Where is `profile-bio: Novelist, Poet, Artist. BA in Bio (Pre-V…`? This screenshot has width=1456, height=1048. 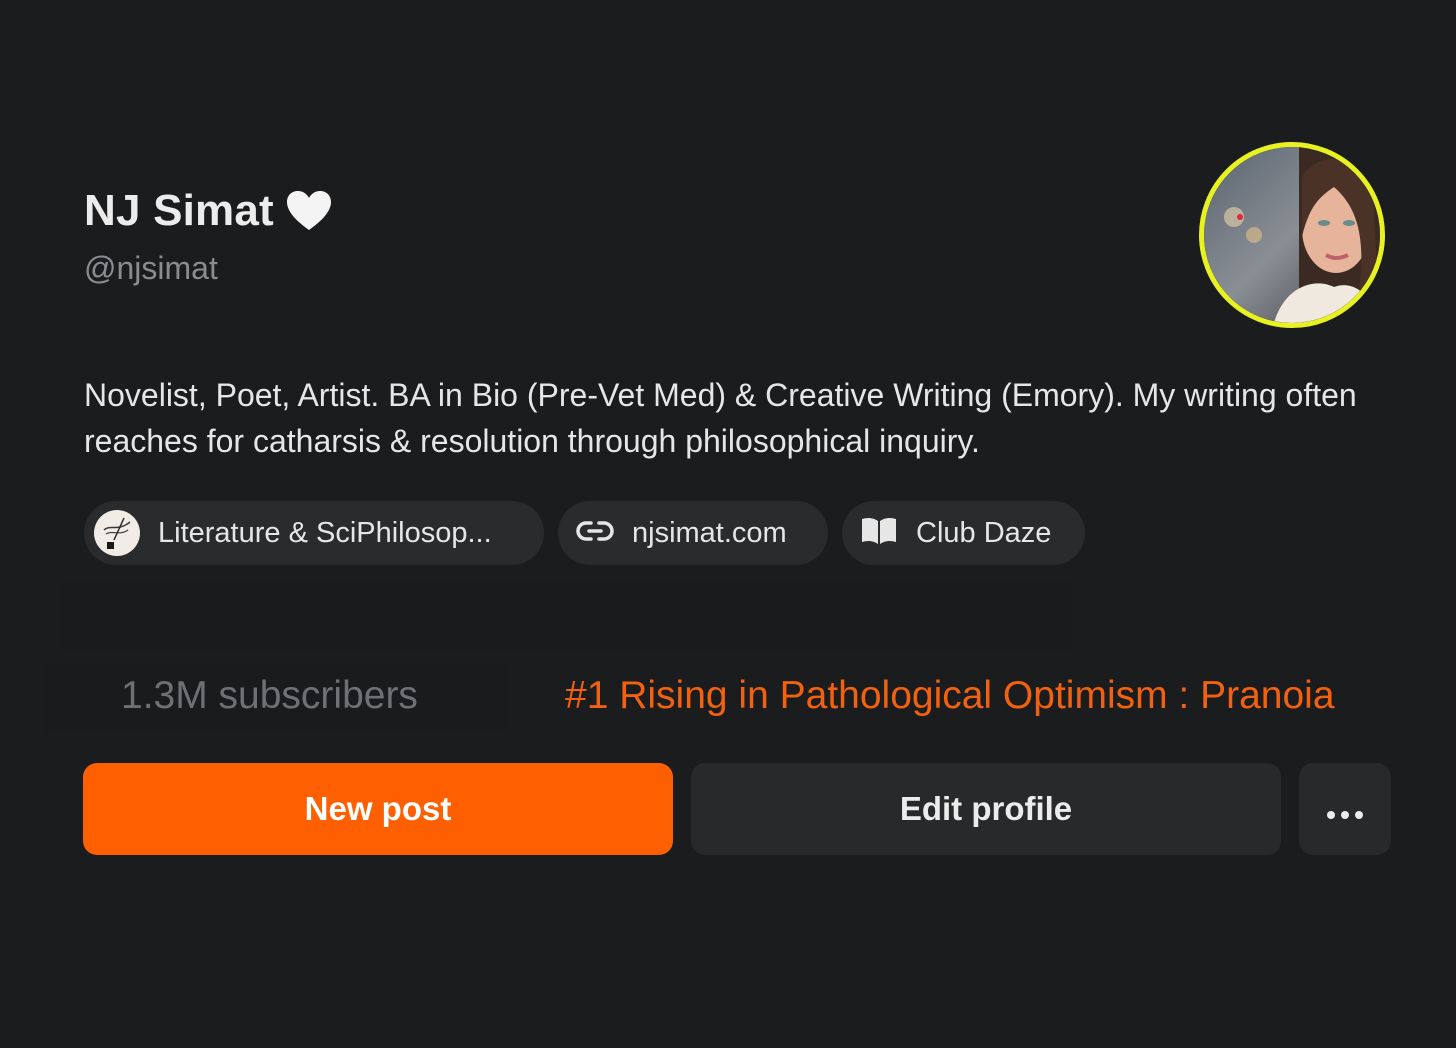 profile-bio: Novelist, Poet, Artist. BA in Bio (Pre-V… is located at coordinates (720, 418).